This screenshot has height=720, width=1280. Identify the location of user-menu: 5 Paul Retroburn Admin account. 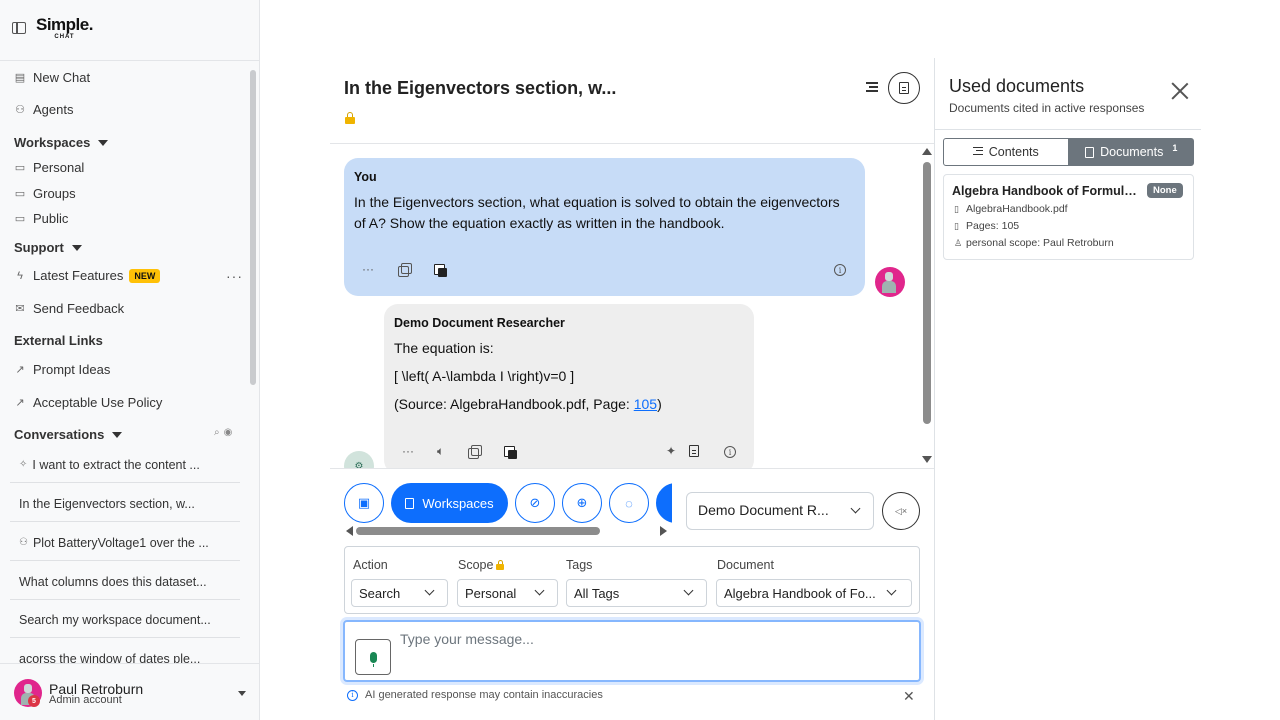
(129, 691).